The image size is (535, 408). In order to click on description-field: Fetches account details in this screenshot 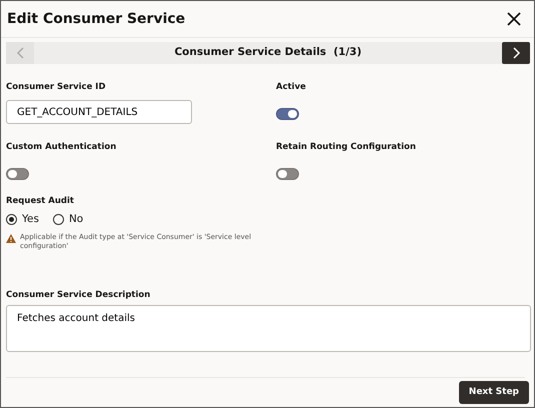, I will do `click(268, 328)`.